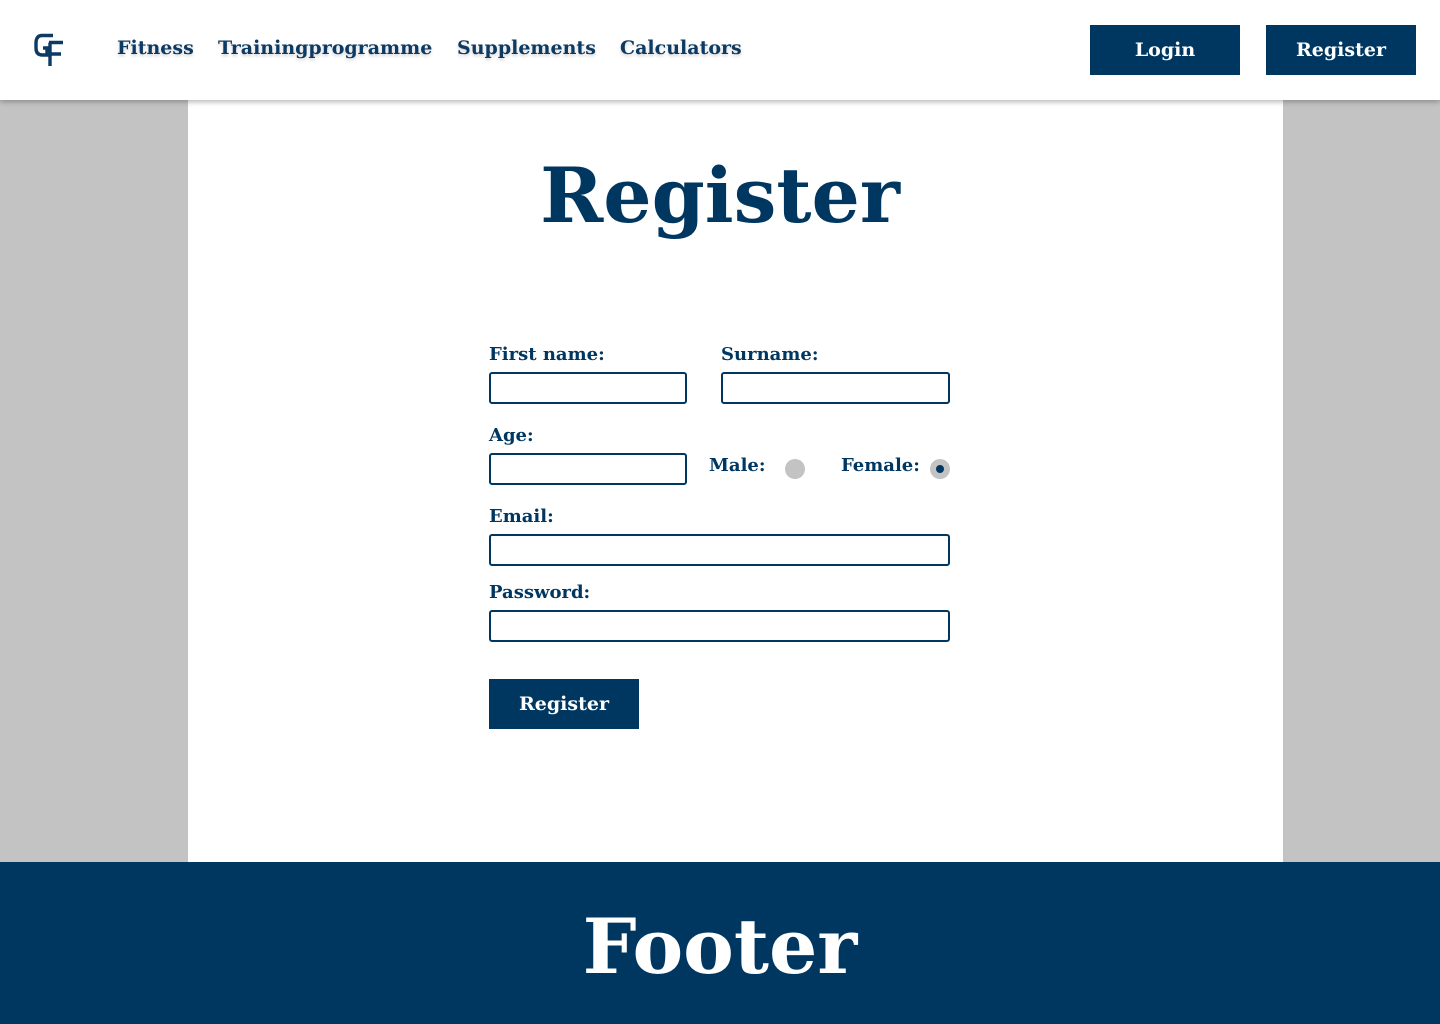 The width and height of the screenshot is (1440, 1024). Describe the element at coordinates (719, 550) in the screenshot. I see `email-field` at that location.